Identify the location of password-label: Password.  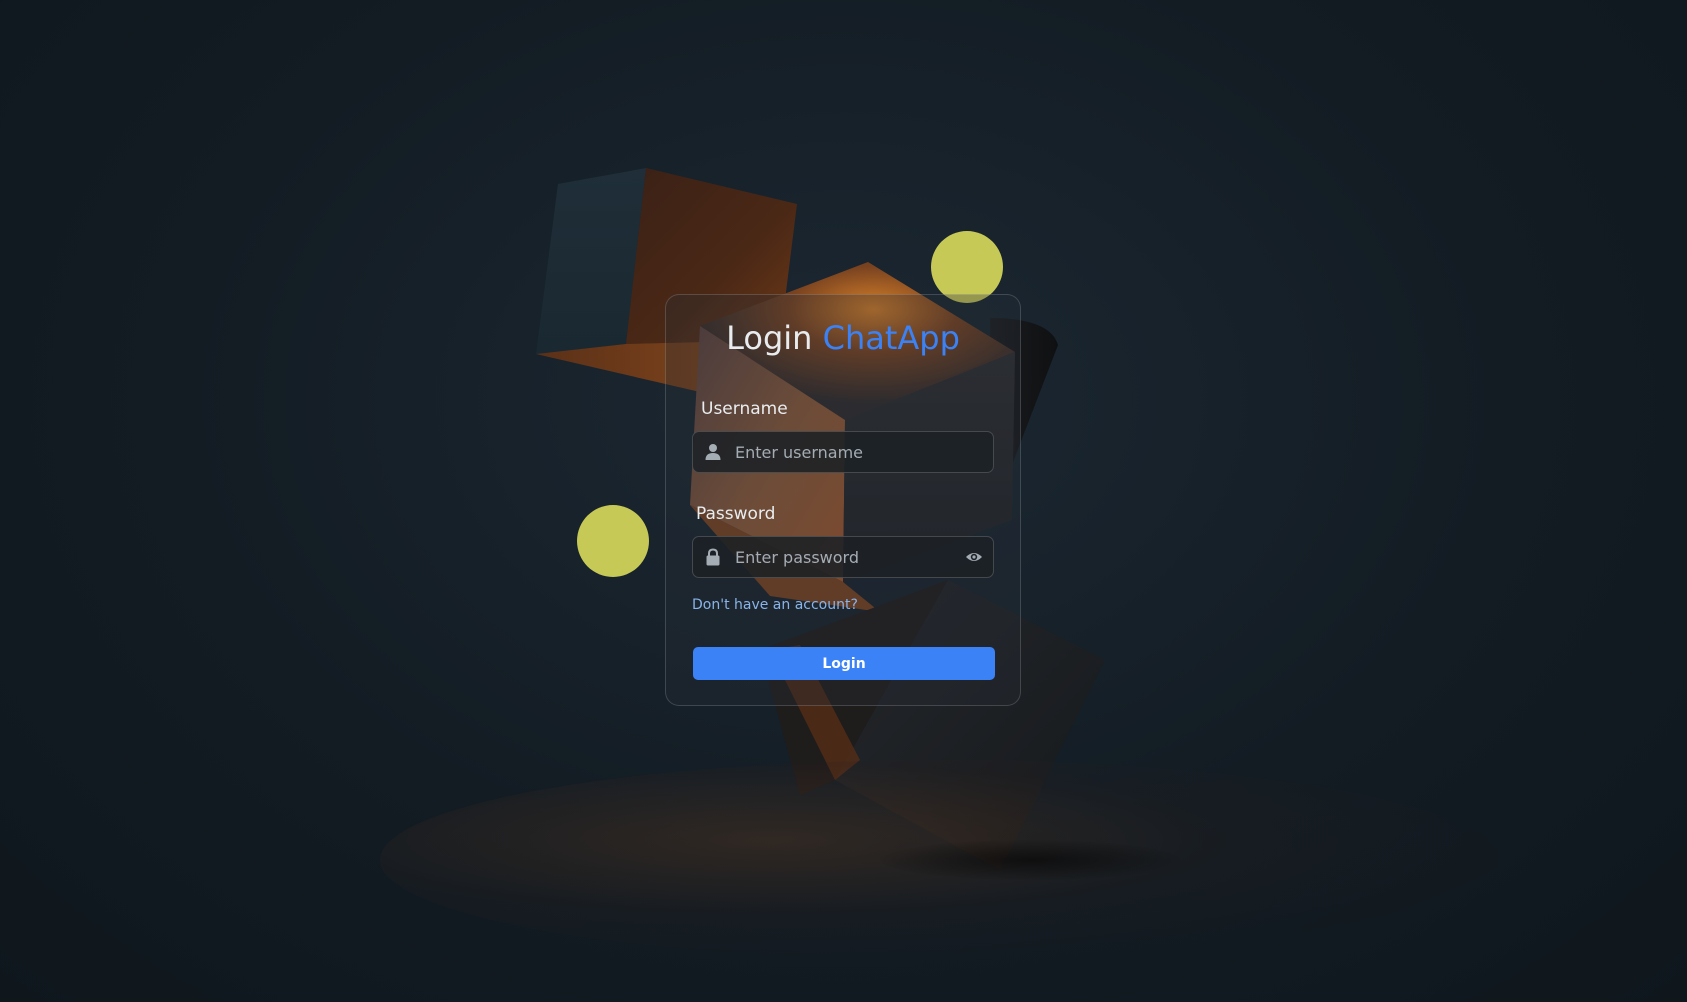
(736, 514).